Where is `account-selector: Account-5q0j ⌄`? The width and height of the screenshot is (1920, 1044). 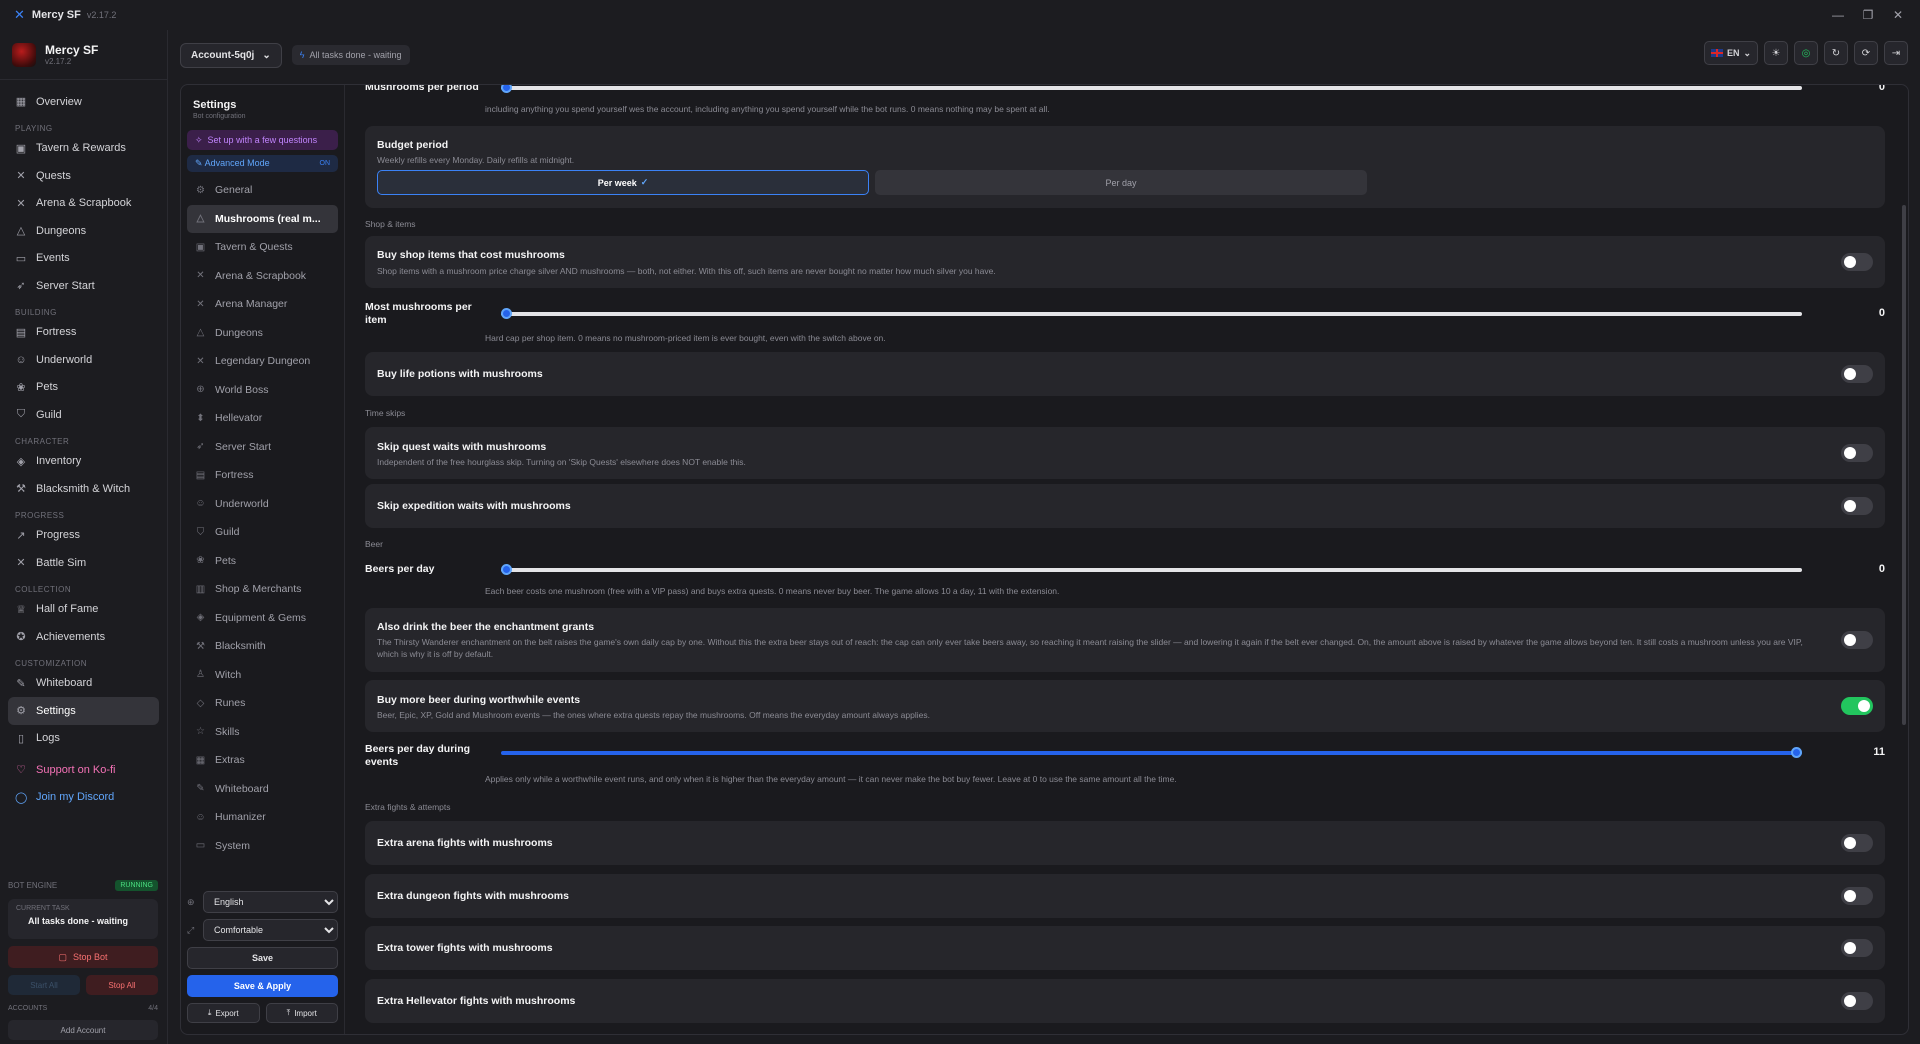
account-selector: Account-5q0j ⌄ is located at coordinates (231, 55).